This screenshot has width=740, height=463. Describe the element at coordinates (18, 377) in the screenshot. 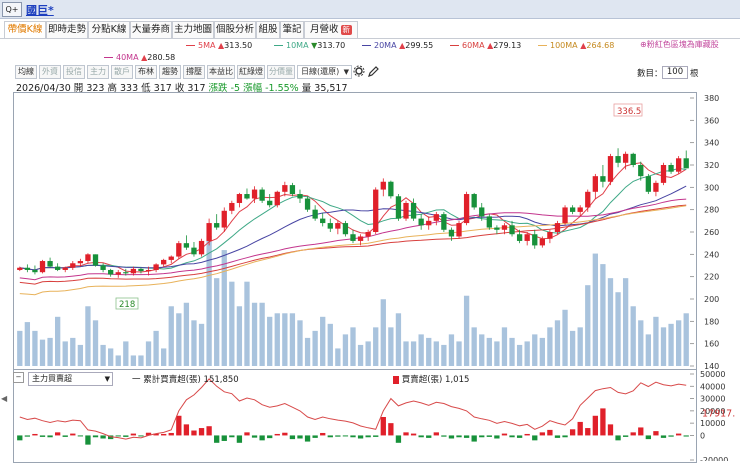

I see `sub-chart-checkbox: −` at that location.